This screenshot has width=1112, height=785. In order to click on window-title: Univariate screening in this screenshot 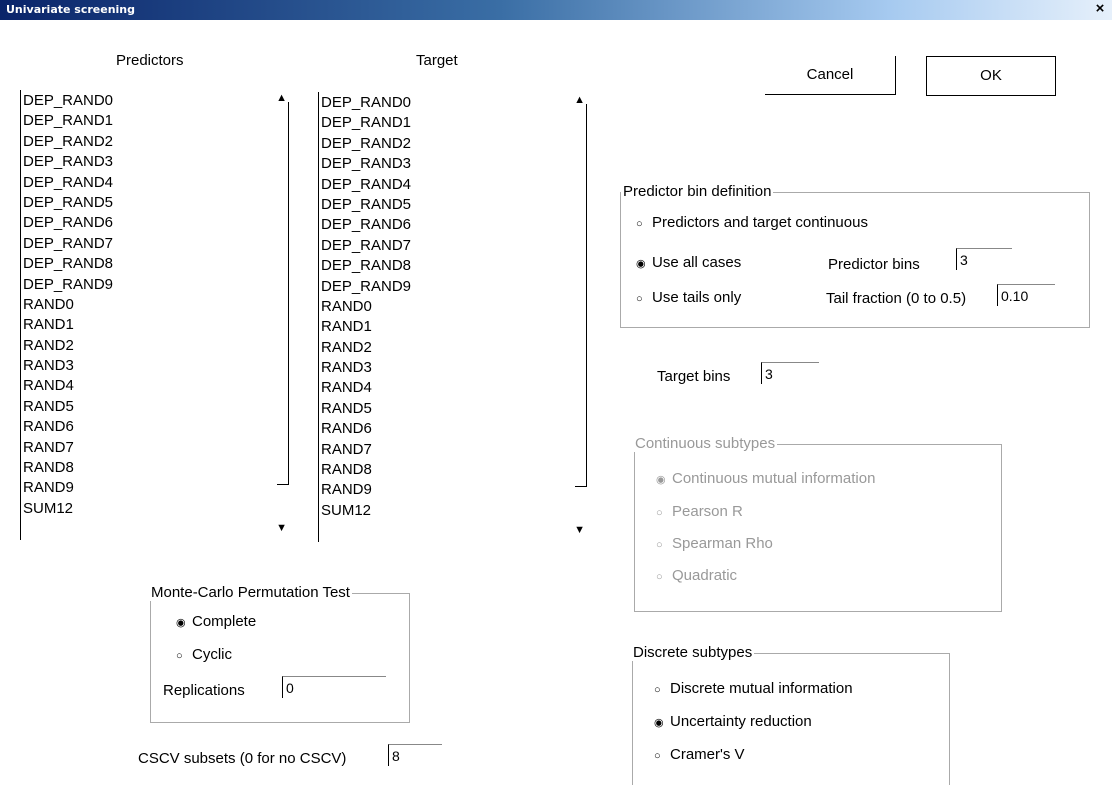, I will do `click(71, 9)`.